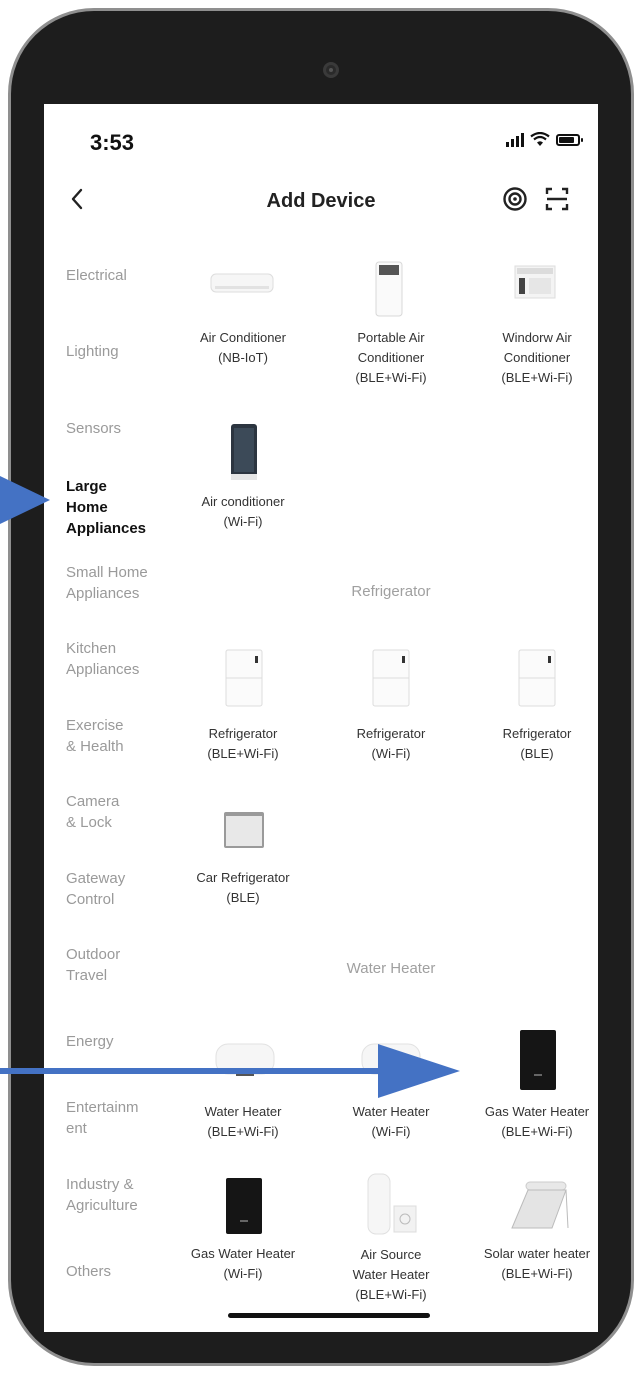 This screenshot has height=1373, width=641. I want to click on nearby-discovery-button, so click(515, 199).